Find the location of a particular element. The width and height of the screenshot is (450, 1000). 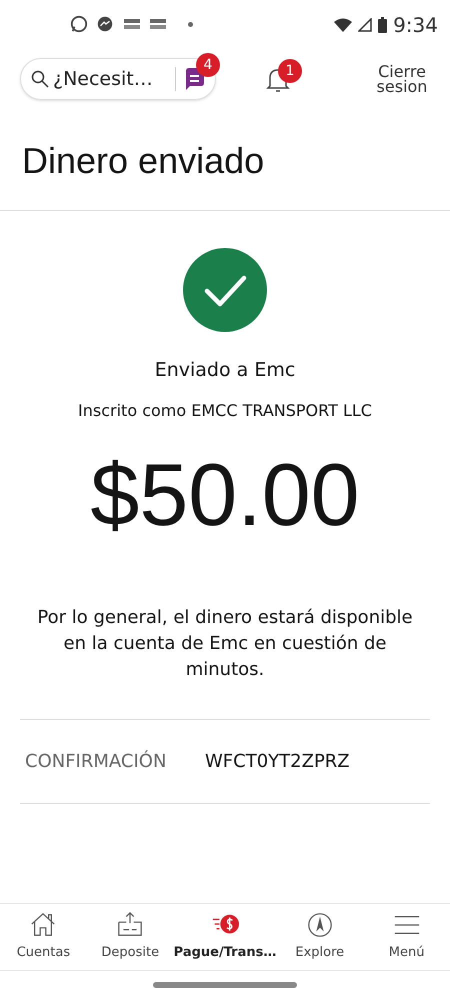

recipient-text: Enviado a Emc is located at coordinates (225, 370).